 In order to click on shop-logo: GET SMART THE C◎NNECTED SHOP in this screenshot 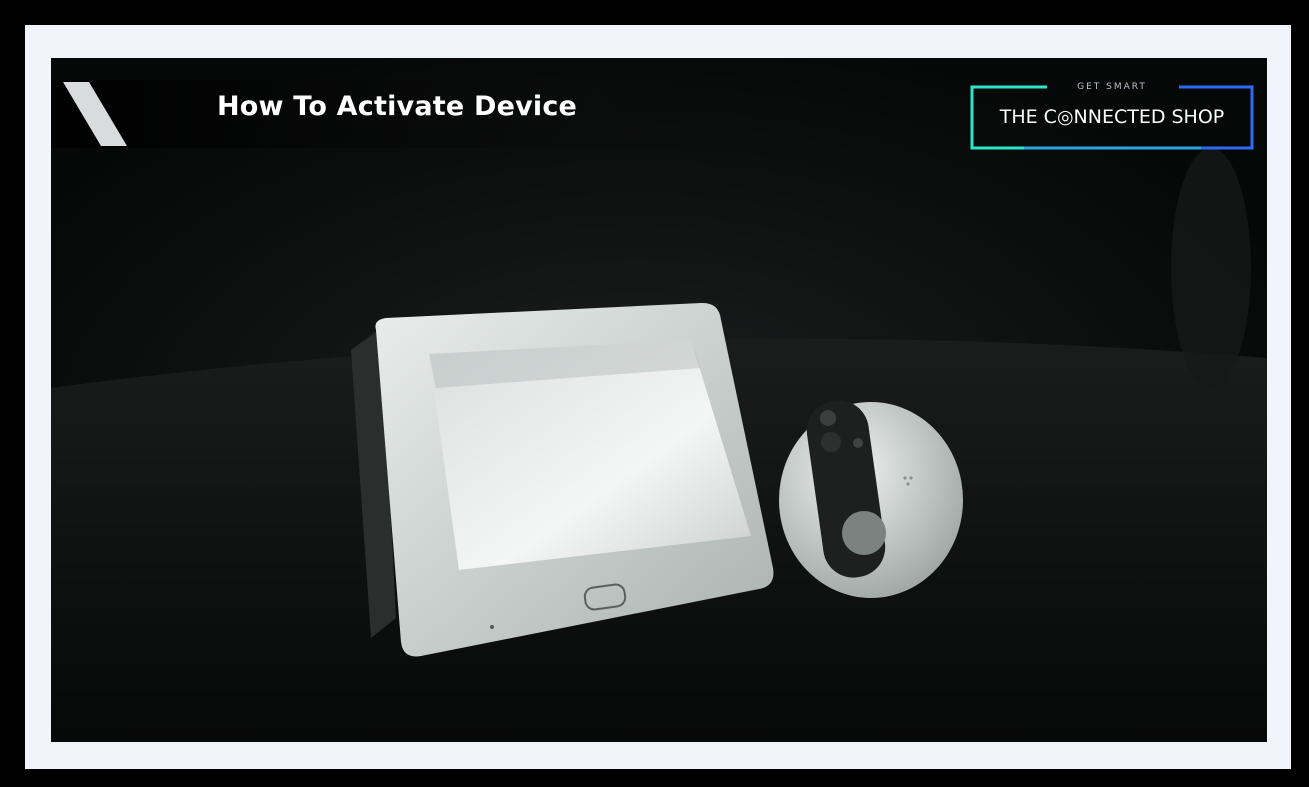, I will do `click(1112, 117)`.